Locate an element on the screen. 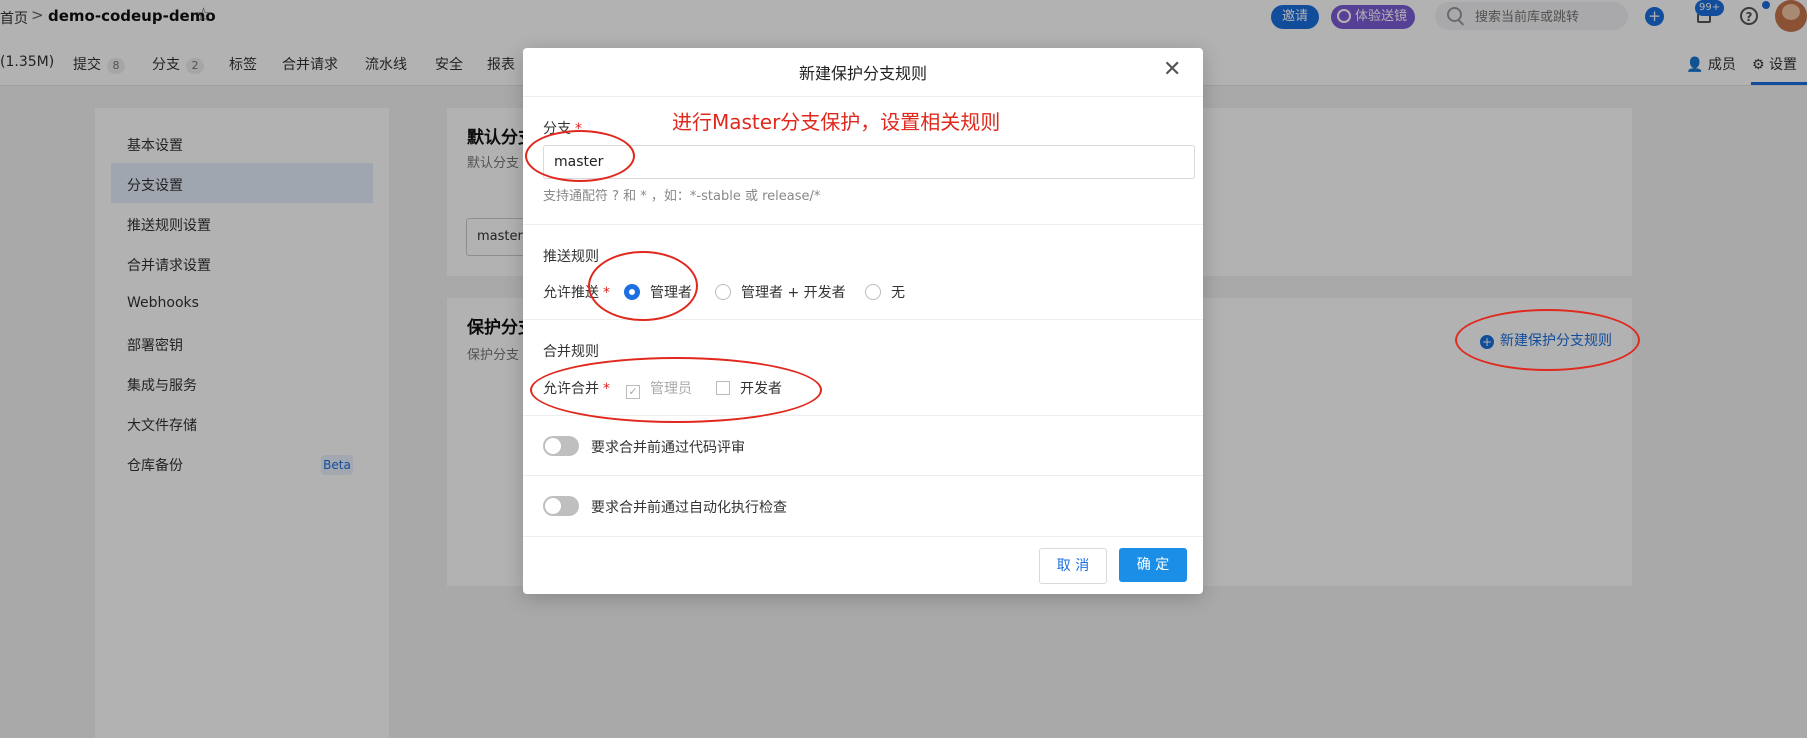 This screenshot has width=1807, height=738. auto-check-toggle-label: 要求合并前通过自动化执行检查 is located at coordinates (689, 508).